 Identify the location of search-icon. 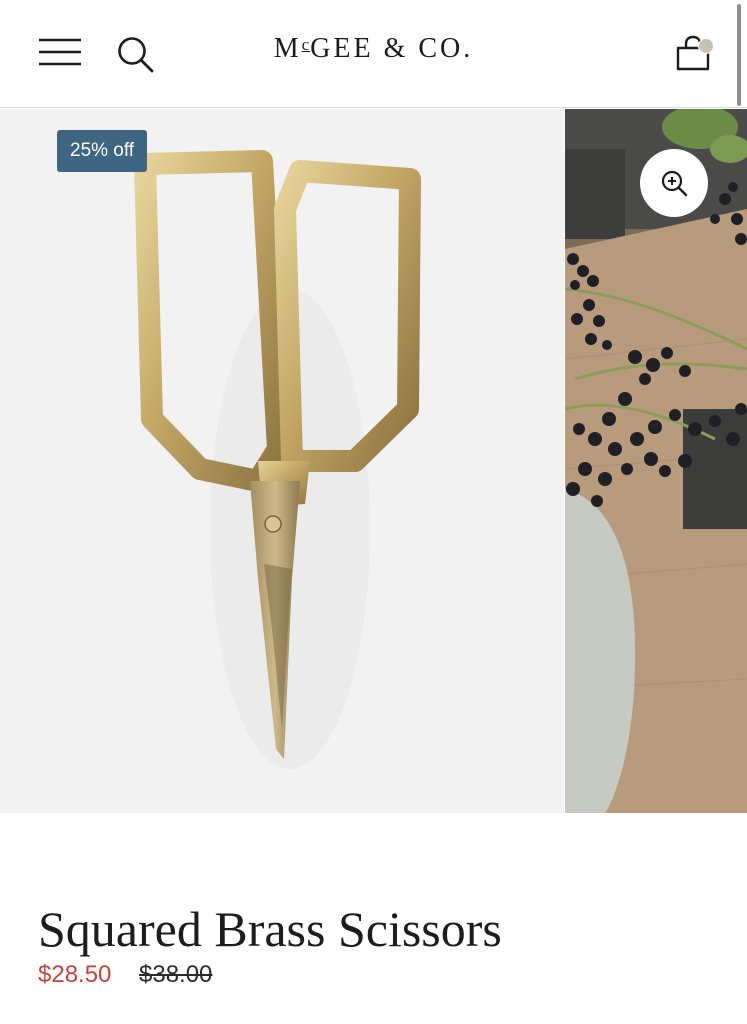
(136, 55).